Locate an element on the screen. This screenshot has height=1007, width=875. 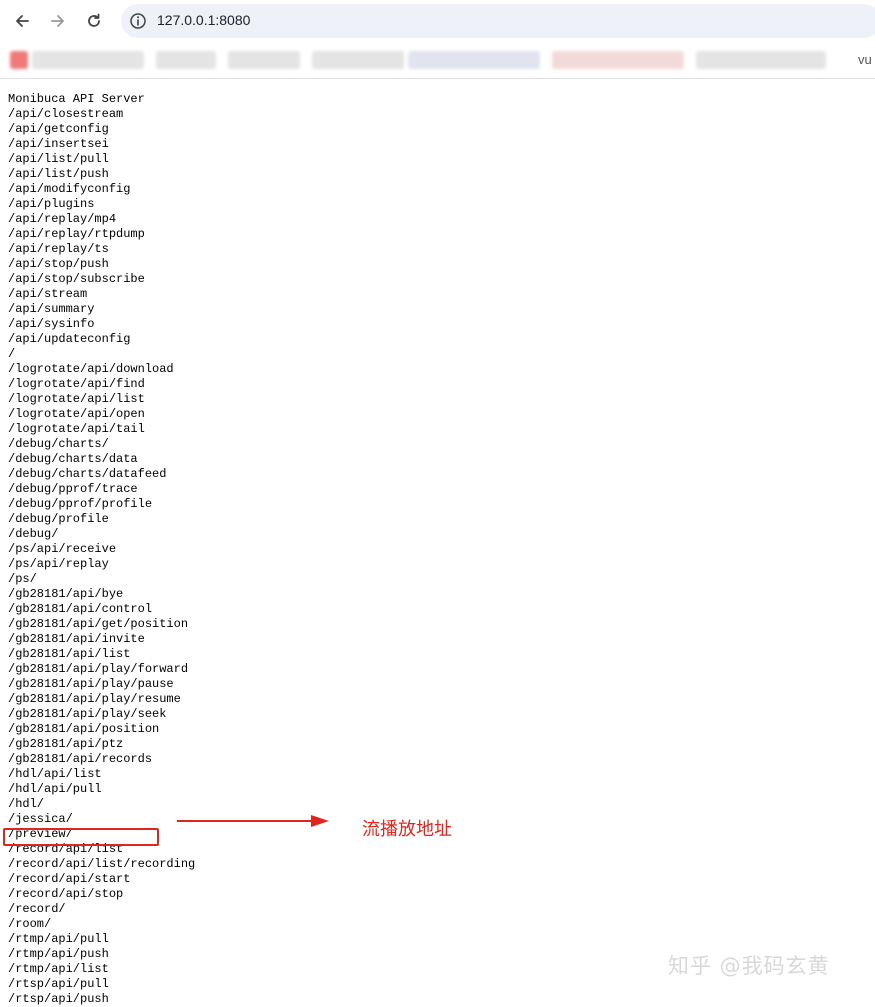
route-line: /gb28181/api/records is located at coordinates (80, 759).